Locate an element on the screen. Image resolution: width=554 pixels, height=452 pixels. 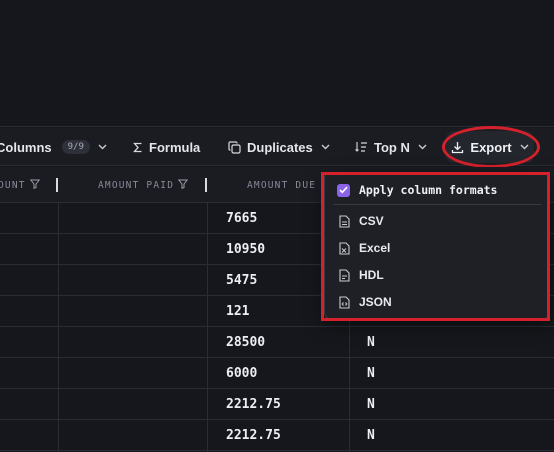
duplicates-label: Duplicates is located at coordinates (280, 147).